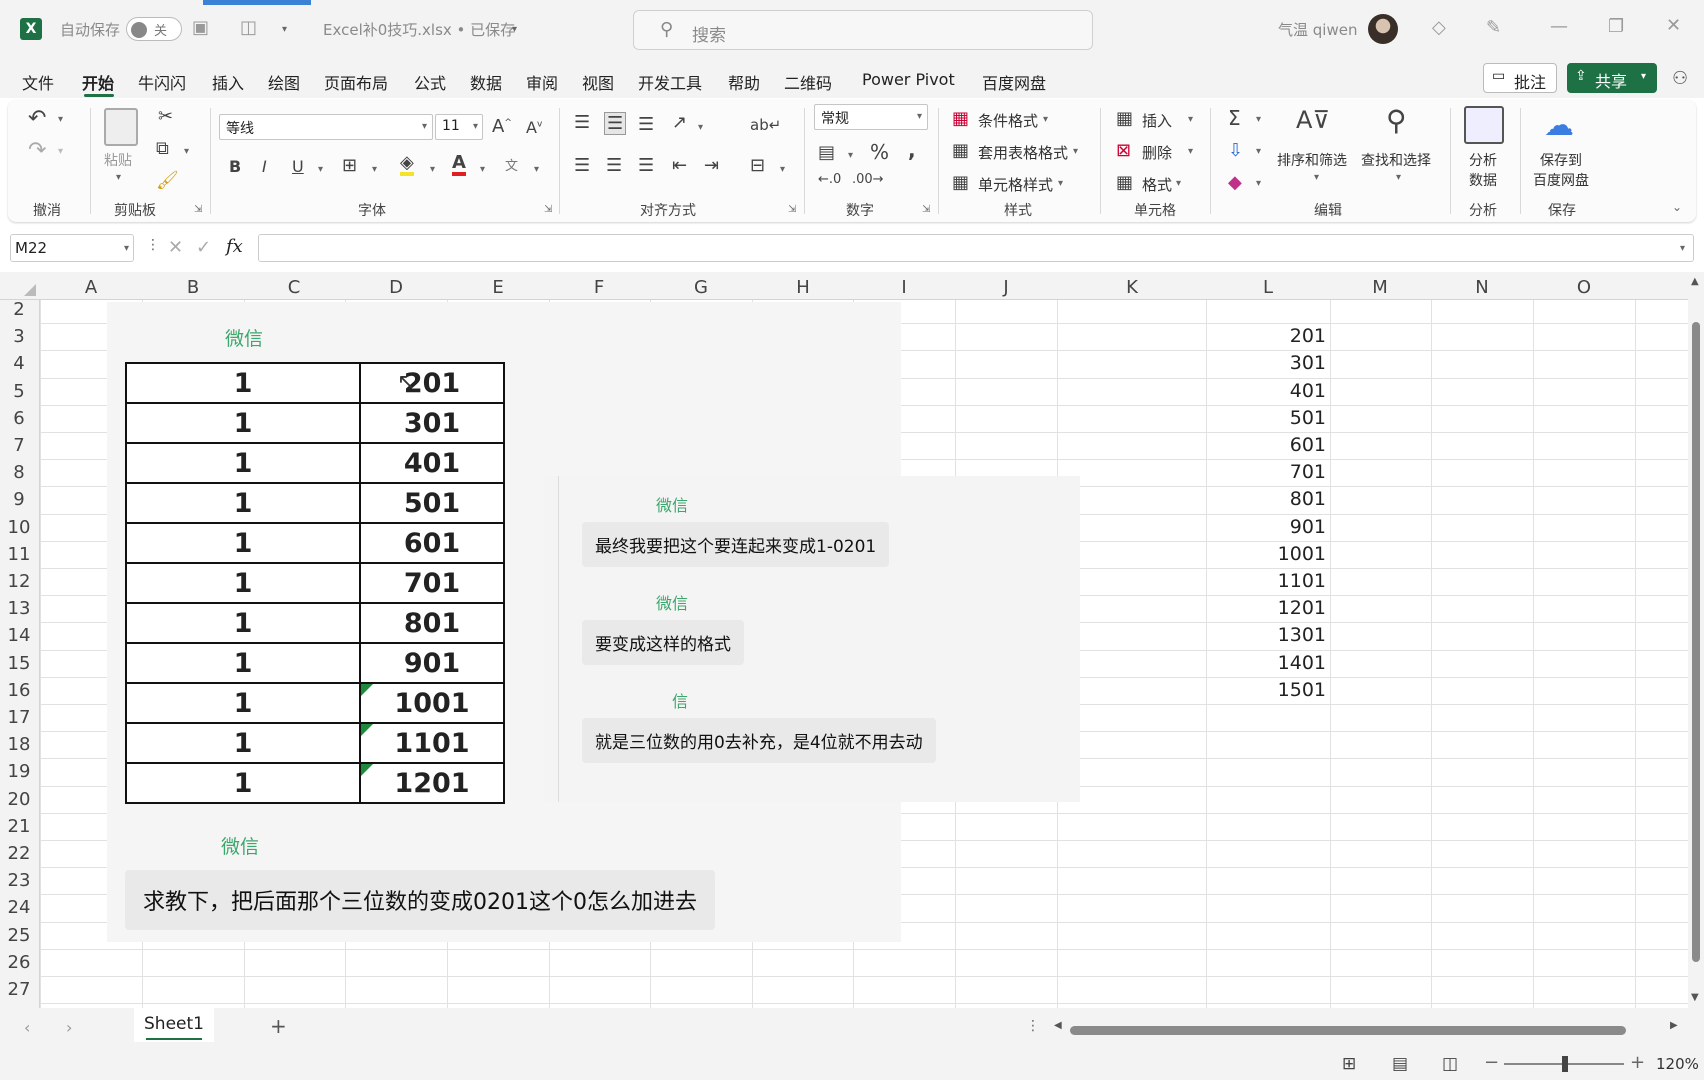  What do you see at coordinates (1132, 287) in the screenshot?
I see `column-header: K` at bounding box center [1132, 287].